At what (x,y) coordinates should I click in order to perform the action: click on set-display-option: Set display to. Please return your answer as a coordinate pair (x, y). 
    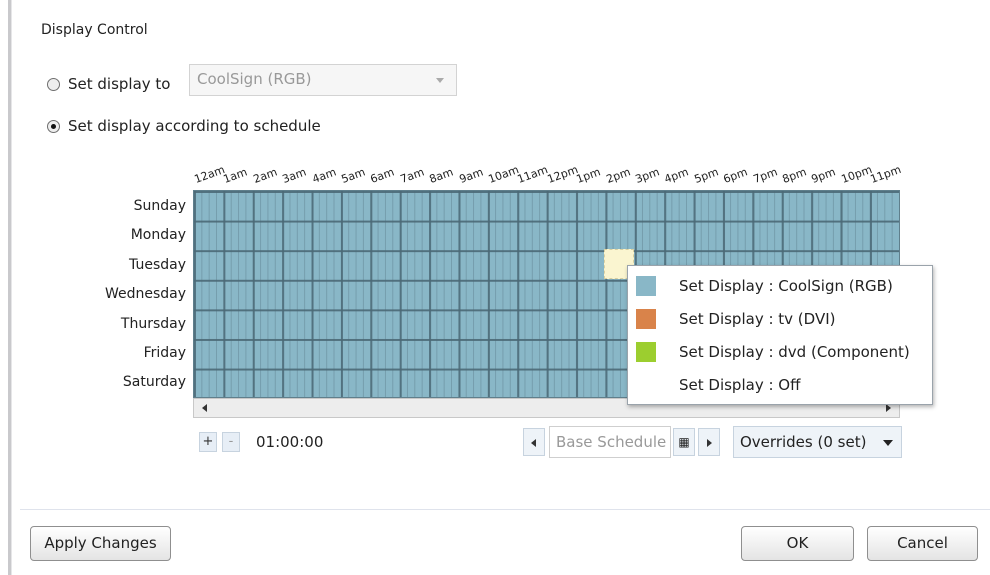
    Looking at the image, I should click on (109, 84).